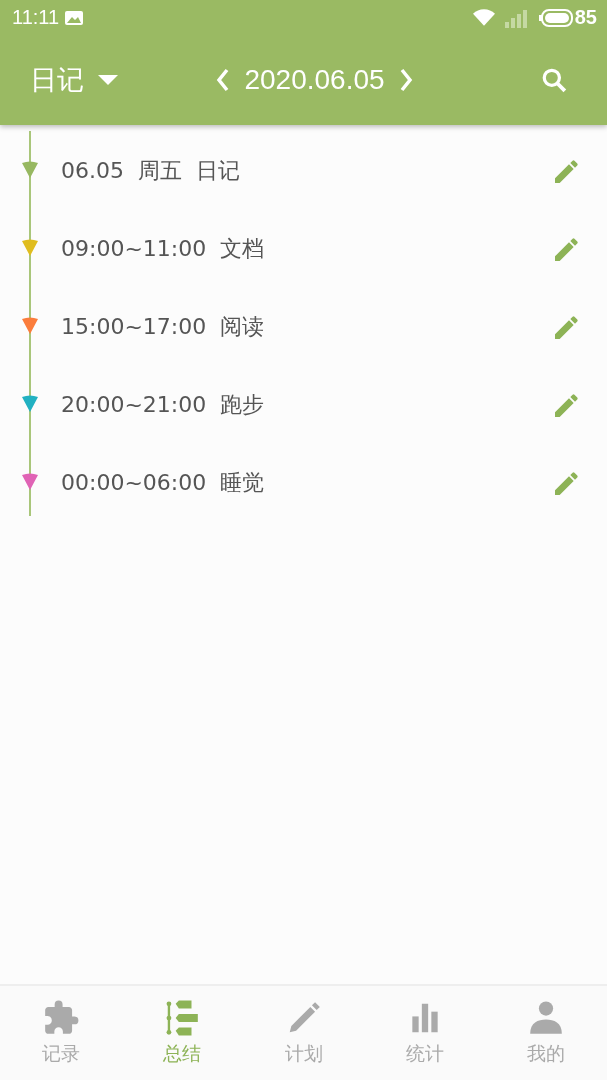  Describe the element at coordinates (483, 17) in the screenshot. I see `wifi-icon` at that location.